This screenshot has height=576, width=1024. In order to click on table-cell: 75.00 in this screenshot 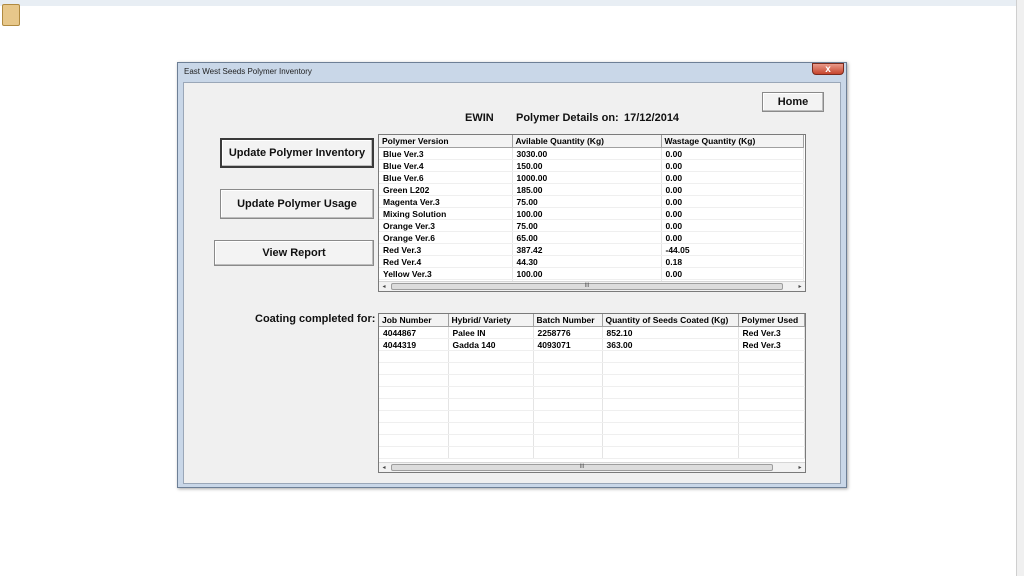, I will do `click(587, 225)`.